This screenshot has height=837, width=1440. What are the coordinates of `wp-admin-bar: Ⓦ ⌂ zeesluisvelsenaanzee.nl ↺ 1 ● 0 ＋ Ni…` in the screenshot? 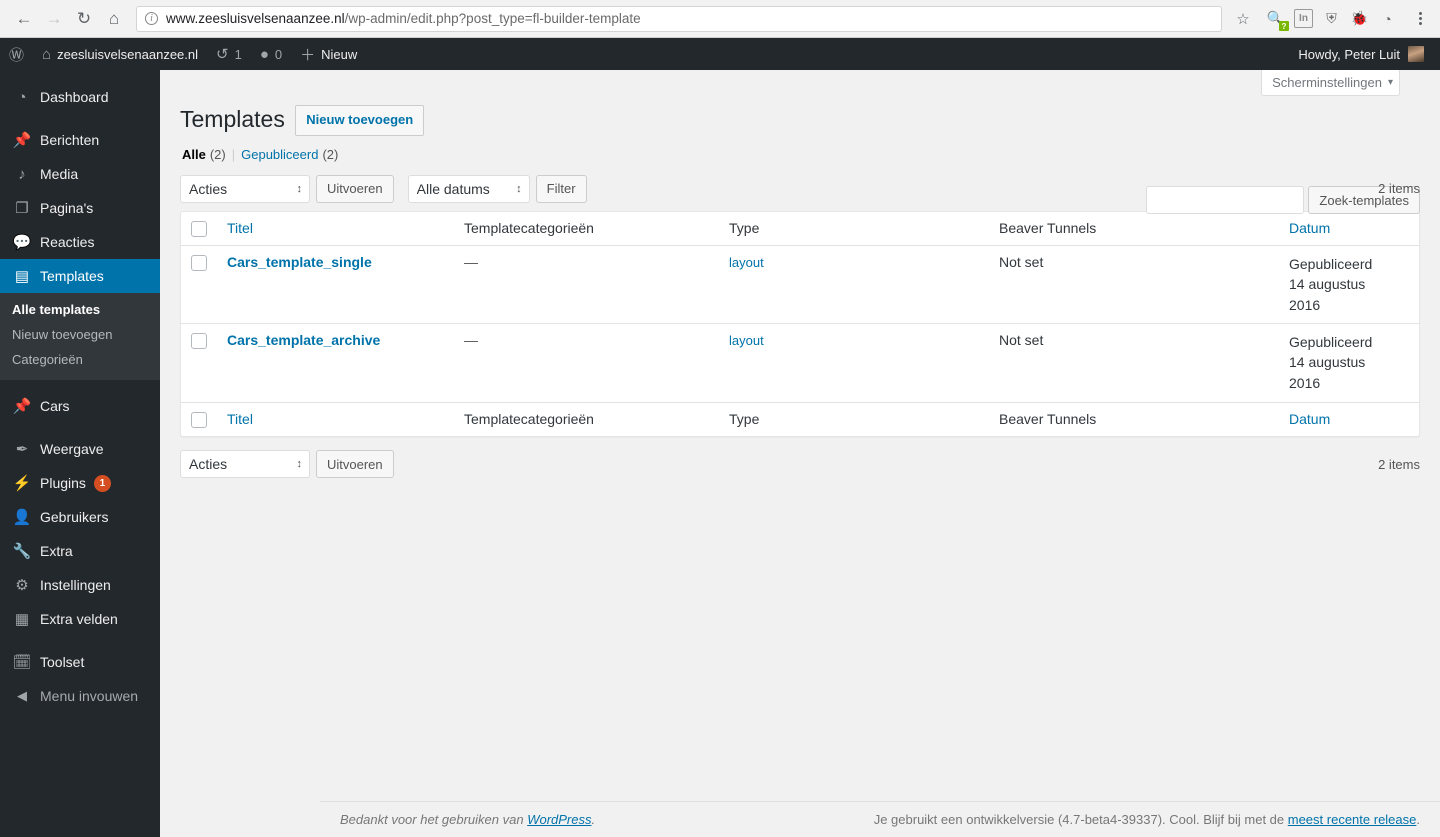 It's located at (720, 54).